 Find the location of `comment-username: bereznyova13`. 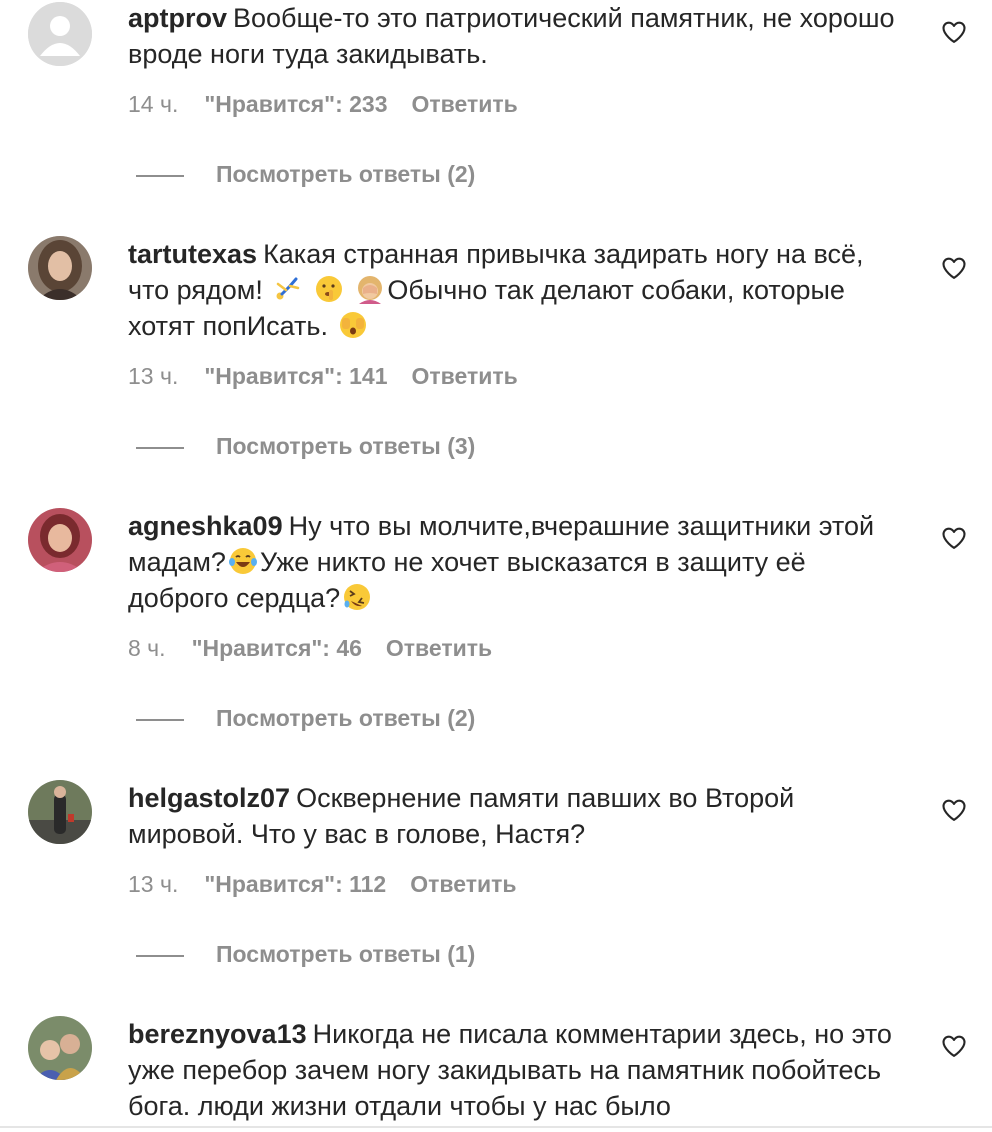

comment-username: bereznyova13 is located at coordinates (217, 1034).